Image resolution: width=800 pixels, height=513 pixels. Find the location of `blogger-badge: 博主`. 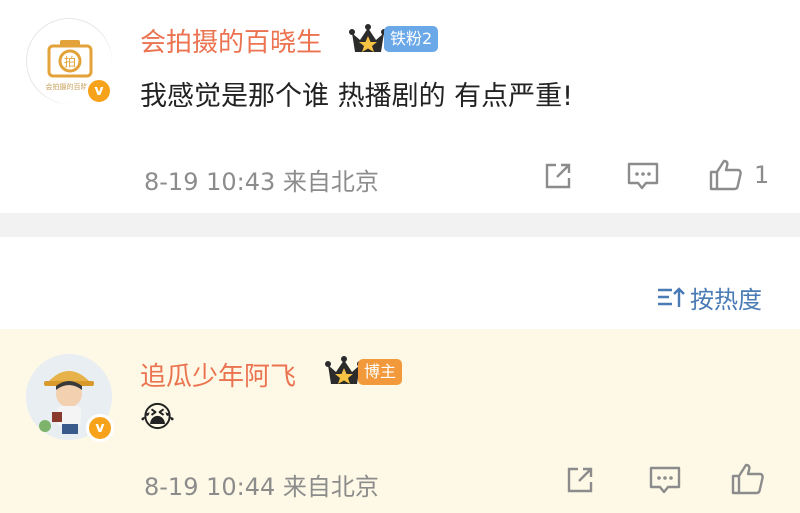

blogger-badge: 博主 is located at coordinates (380, 372).